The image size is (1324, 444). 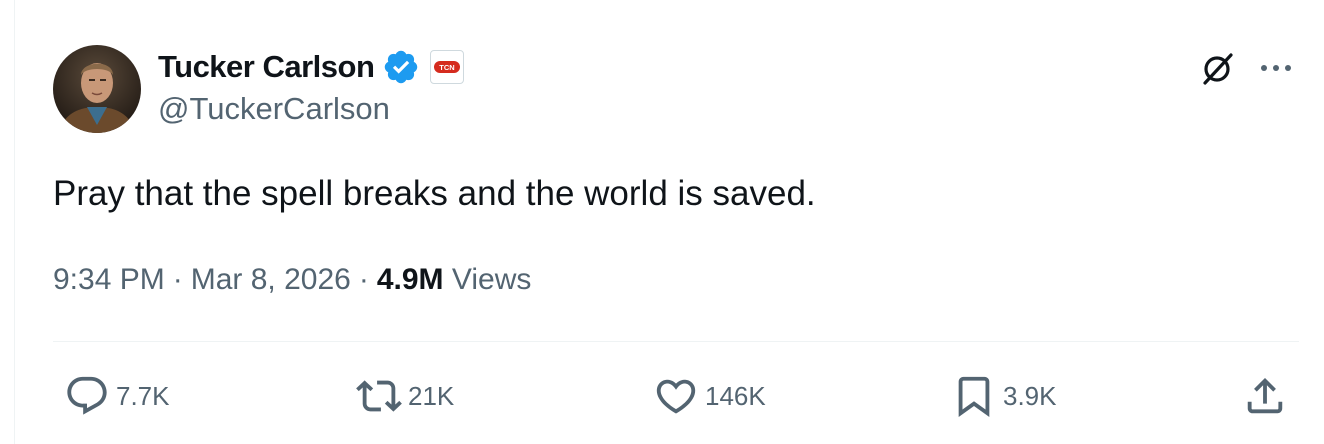 I want to click on actions-divider, so click(x=676, y=341).